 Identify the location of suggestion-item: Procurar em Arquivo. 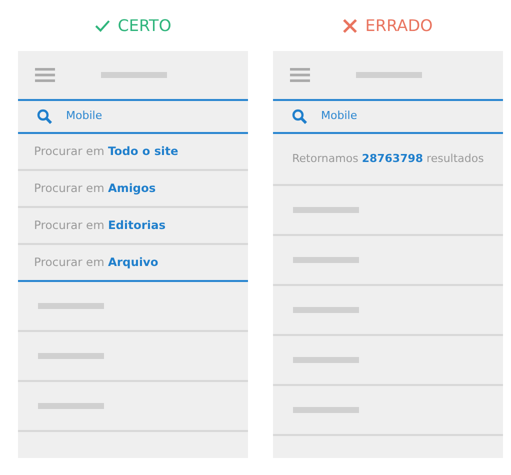
(96, 263).